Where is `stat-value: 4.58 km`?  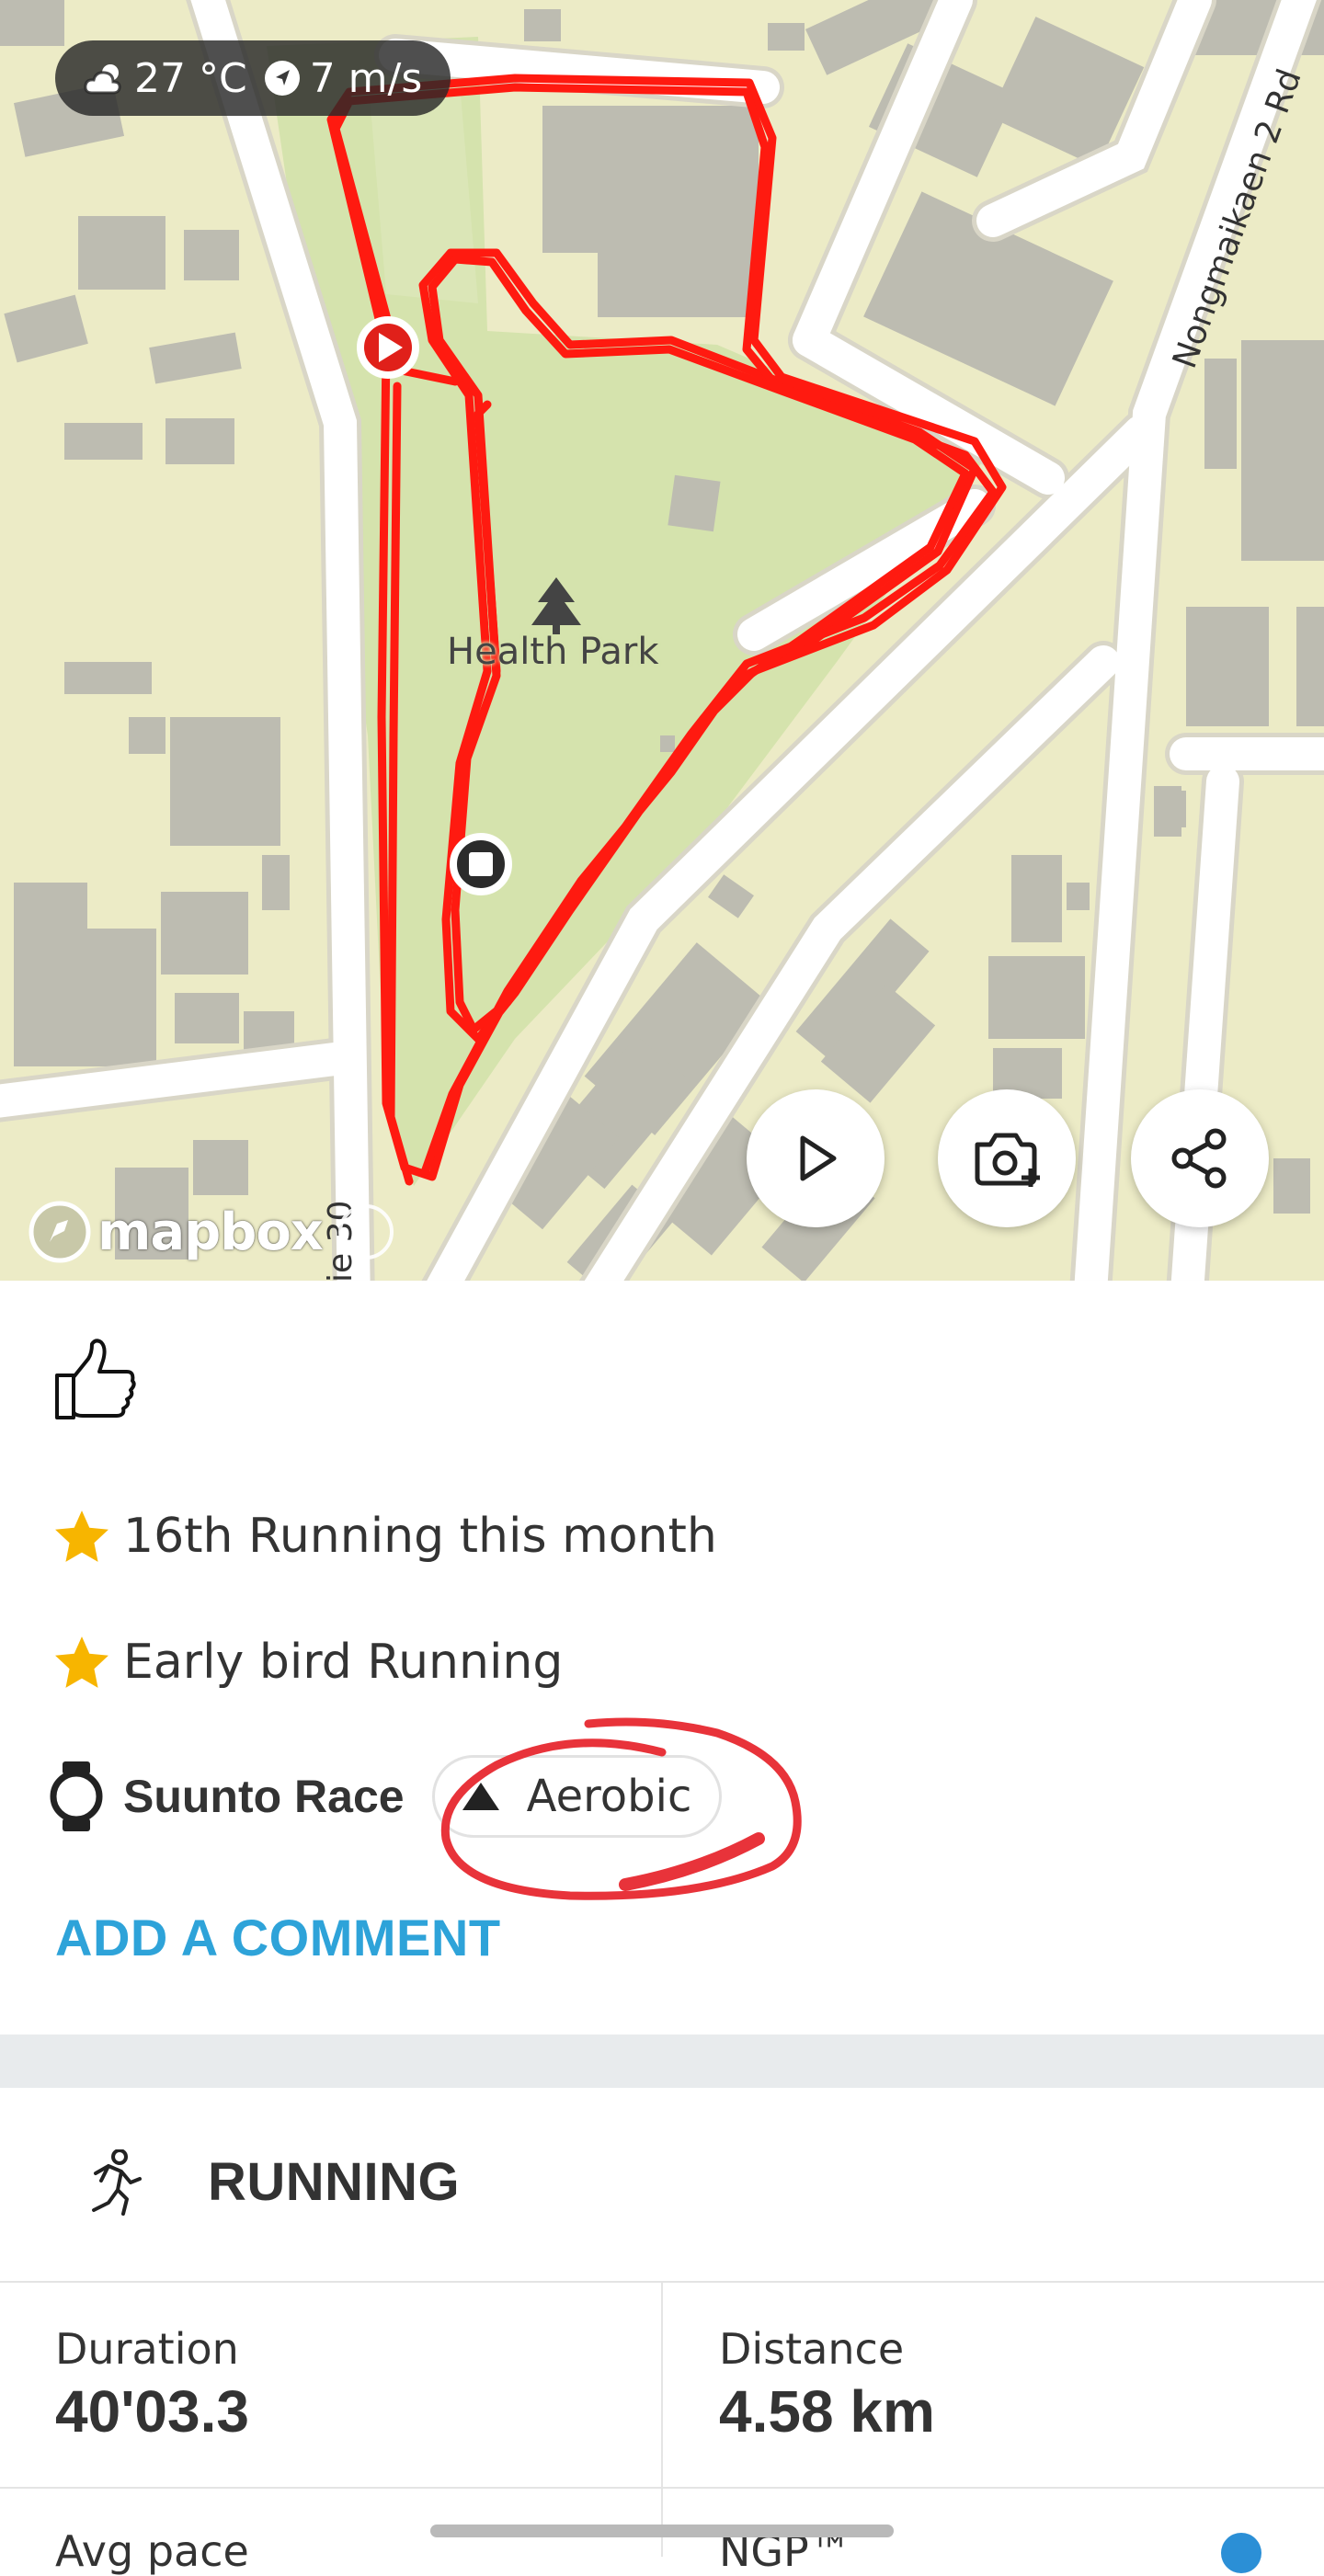
stat-value: 4.58 km is located at coordinates (827, 2411).